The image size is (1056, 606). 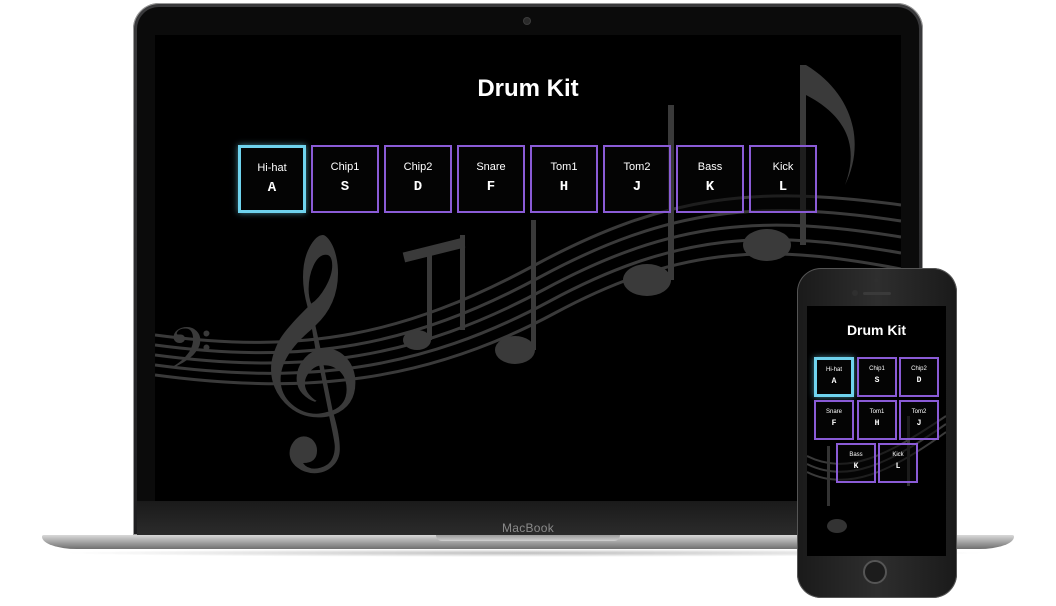 I want to click on phone-speaker, so click(x=877, y=293).